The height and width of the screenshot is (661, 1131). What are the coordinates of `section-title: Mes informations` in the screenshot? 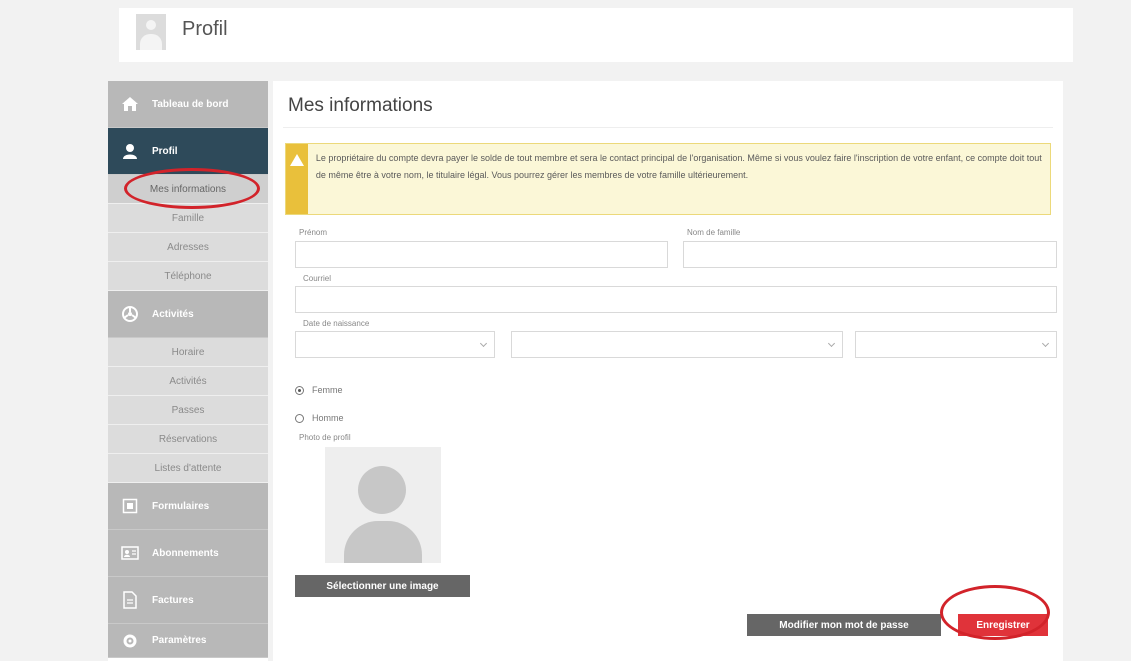 It's located at (360, 105).